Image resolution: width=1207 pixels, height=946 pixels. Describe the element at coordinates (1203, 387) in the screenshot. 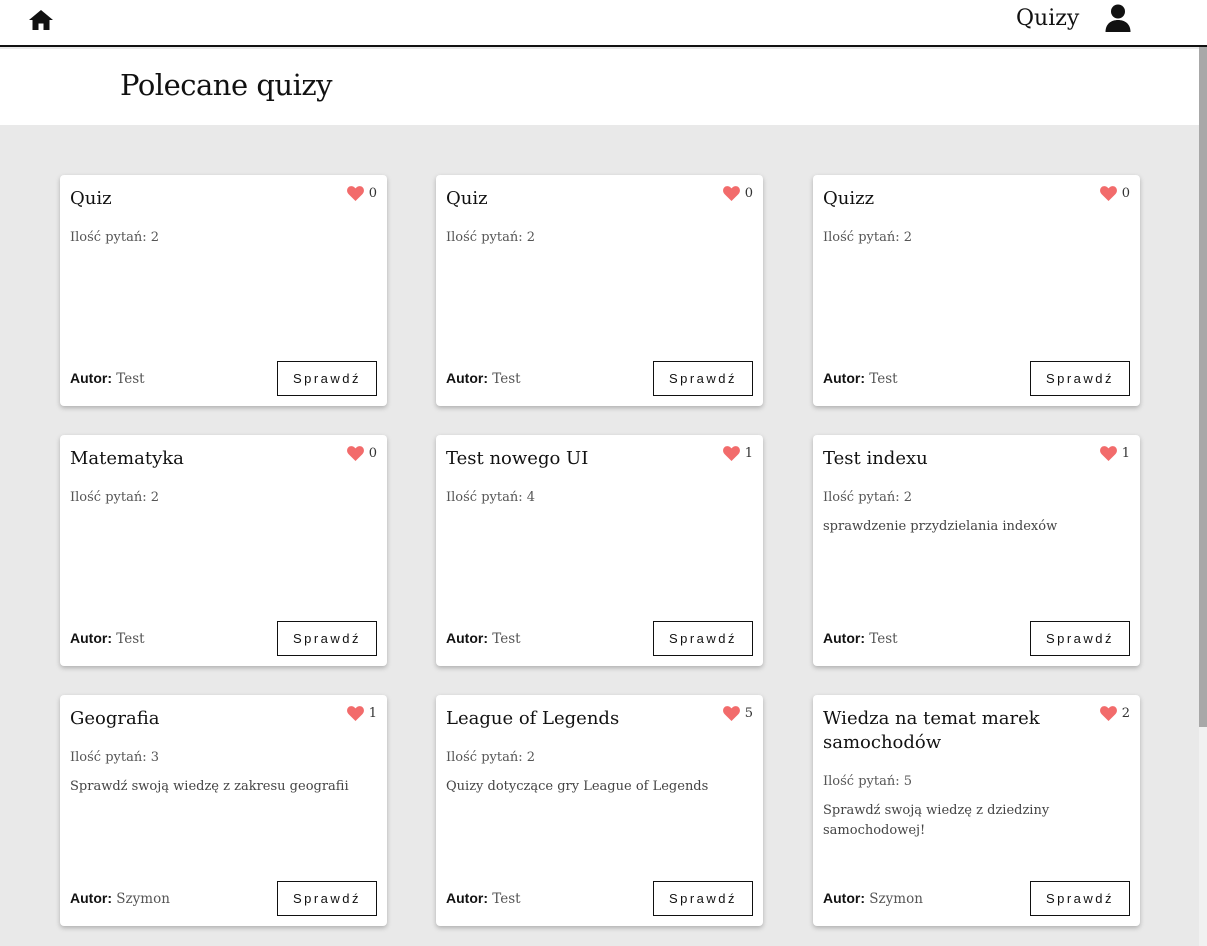

I see `scrollbar-thumb` at that location.